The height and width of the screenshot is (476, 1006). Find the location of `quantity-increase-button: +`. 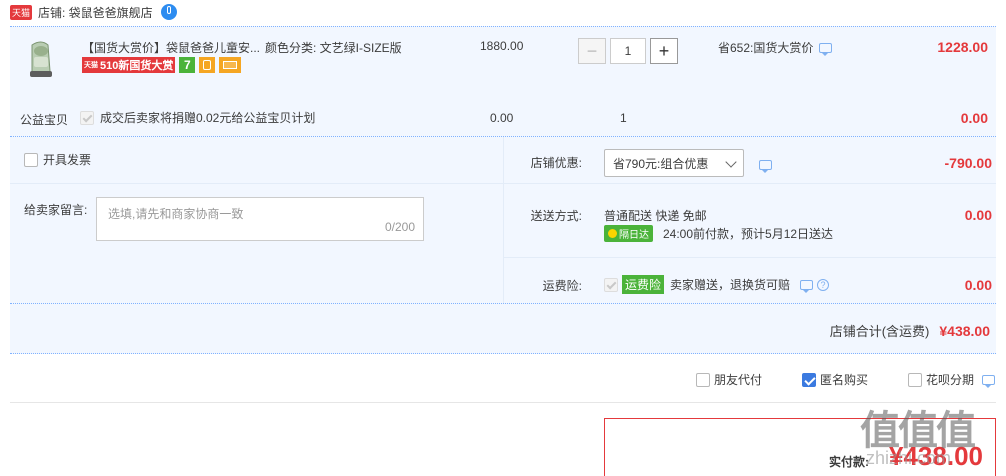

quantity-increase-button: + is located at coordinates (664, 51).